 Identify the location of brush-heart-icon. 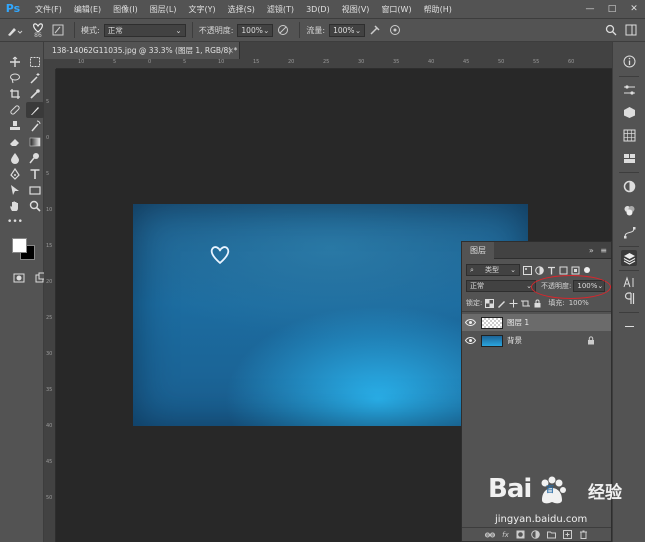
(38, 27).